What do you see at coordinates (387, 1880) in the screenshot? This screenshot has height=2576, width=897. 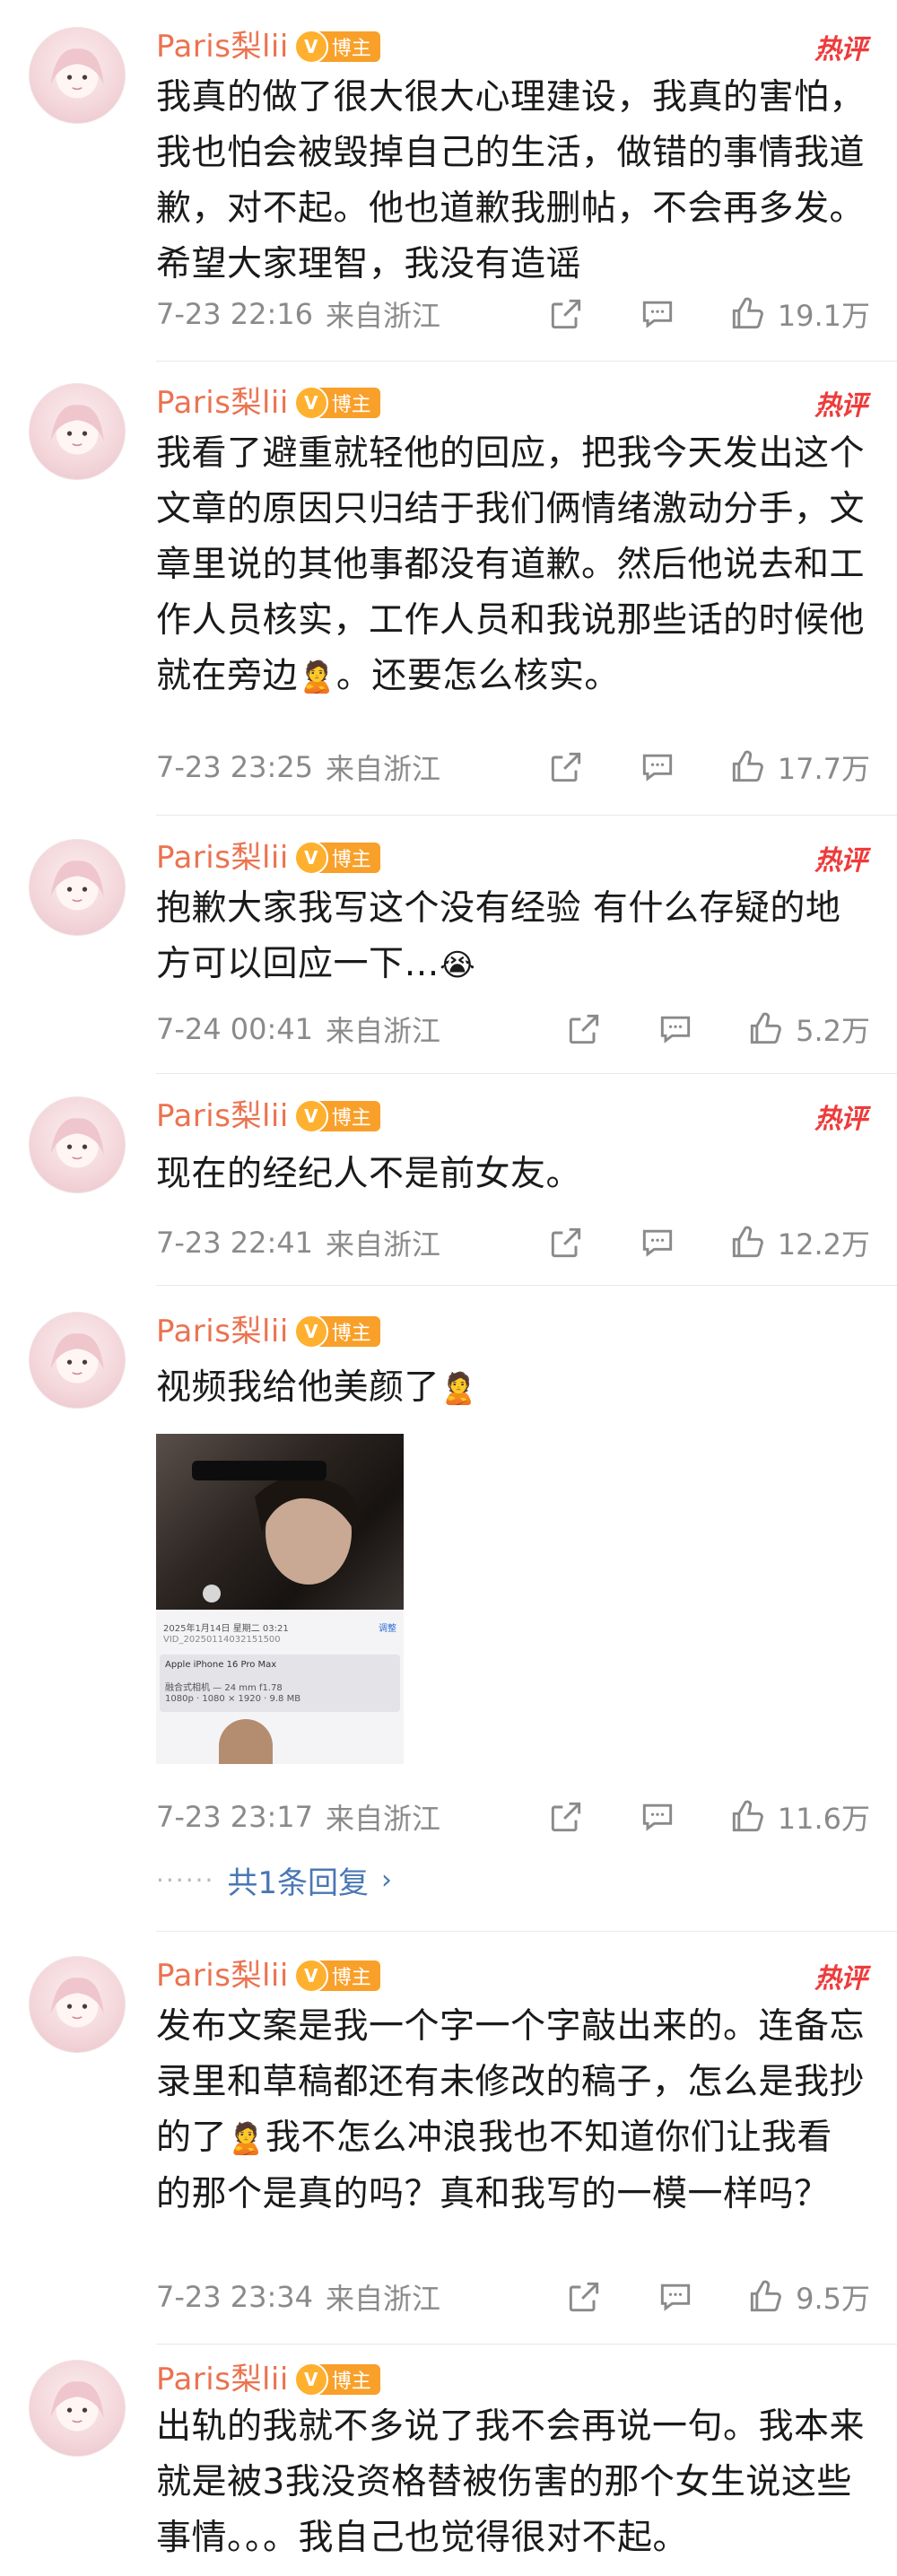 I see `chevron-right-icon: ›` at bounding box center [387, 1880].